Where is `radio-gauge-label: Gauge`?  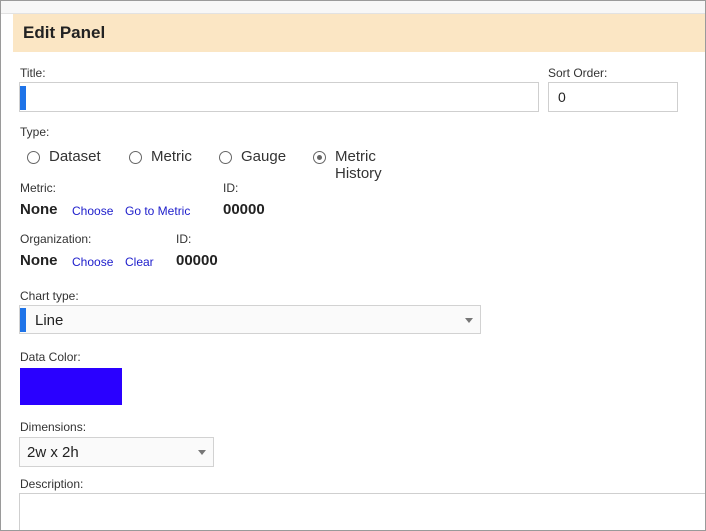 radio-gauge-label: Gauge is located at coordinates (263, 156).